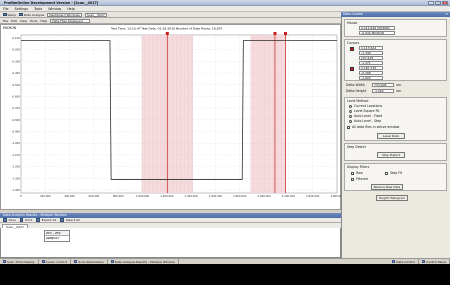  What do you see at coordinates (371, 68) in the screenshot?
I see `cursor-m-x: 2,187,725` at bounding box center [371, 68].